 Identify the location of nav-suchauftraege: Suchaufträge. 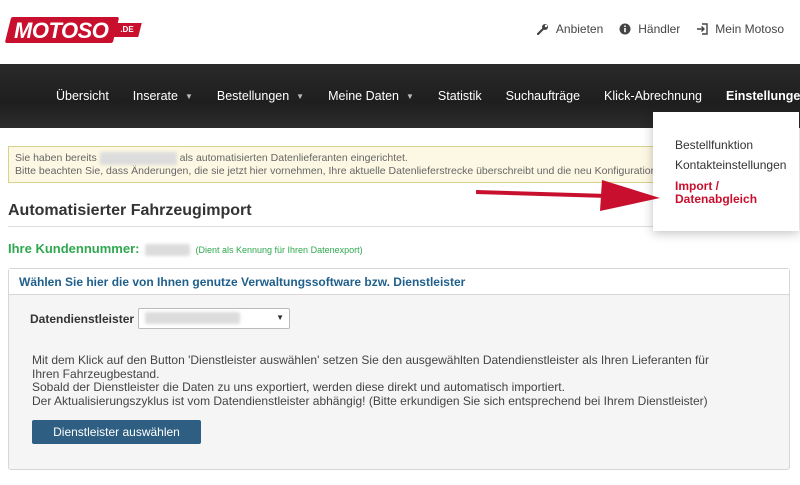
(543, 96).